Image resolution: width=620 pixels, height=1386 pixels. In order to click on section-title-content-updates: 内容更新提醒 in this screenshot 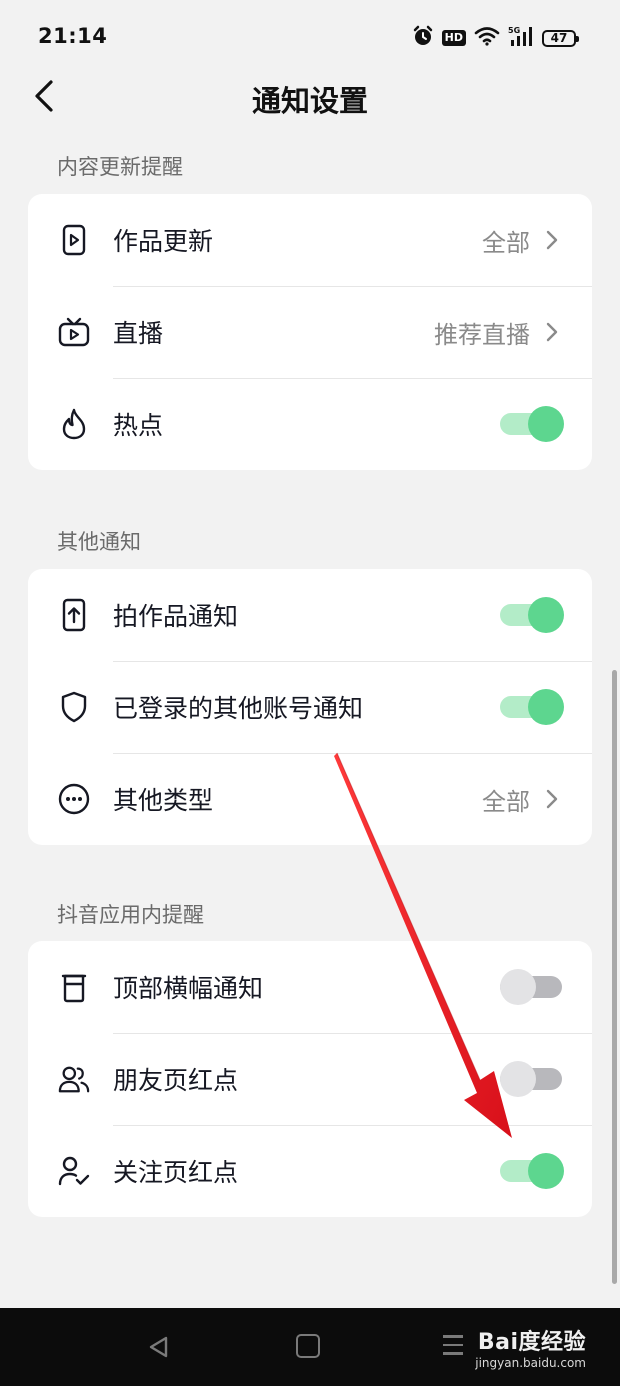, I will do `click(120, 167)`.